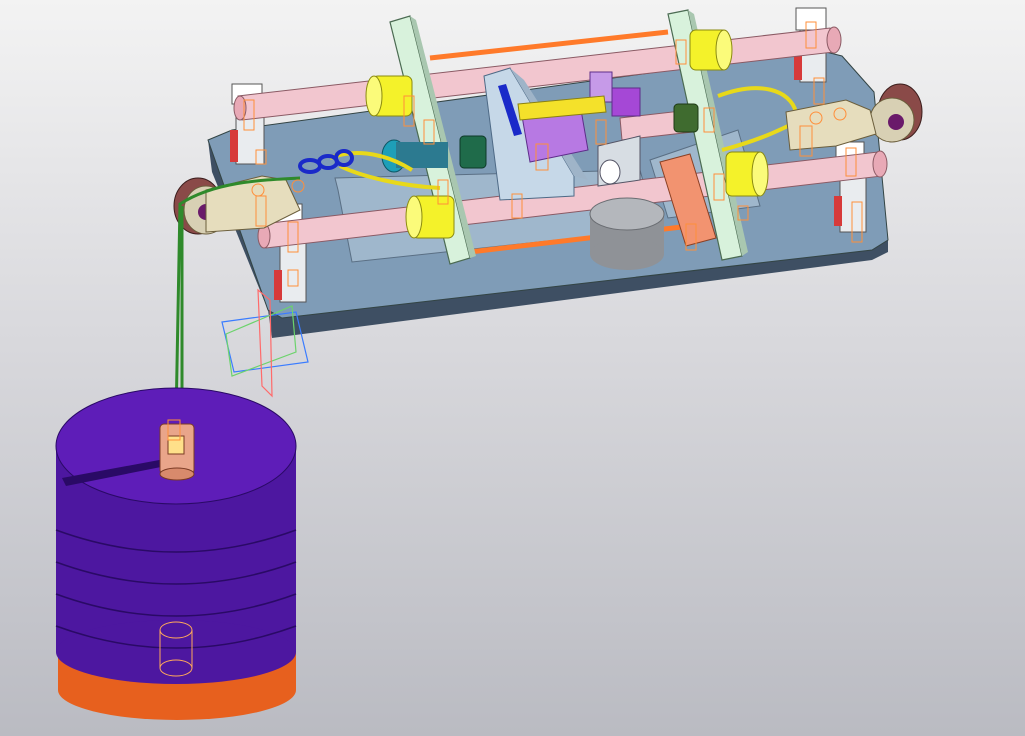 The width and height of the screenshot is (1025, 736). Describe the element at coordinates (265, 343) in the screenshot. I see `triad-plane-yz` at that location.